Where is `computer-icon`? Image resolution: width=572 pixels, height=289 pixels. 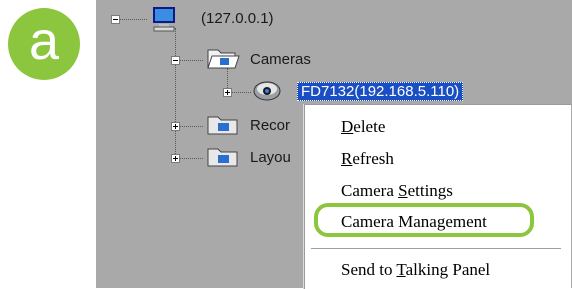 computer-icon is located at coordinates (164, 21).